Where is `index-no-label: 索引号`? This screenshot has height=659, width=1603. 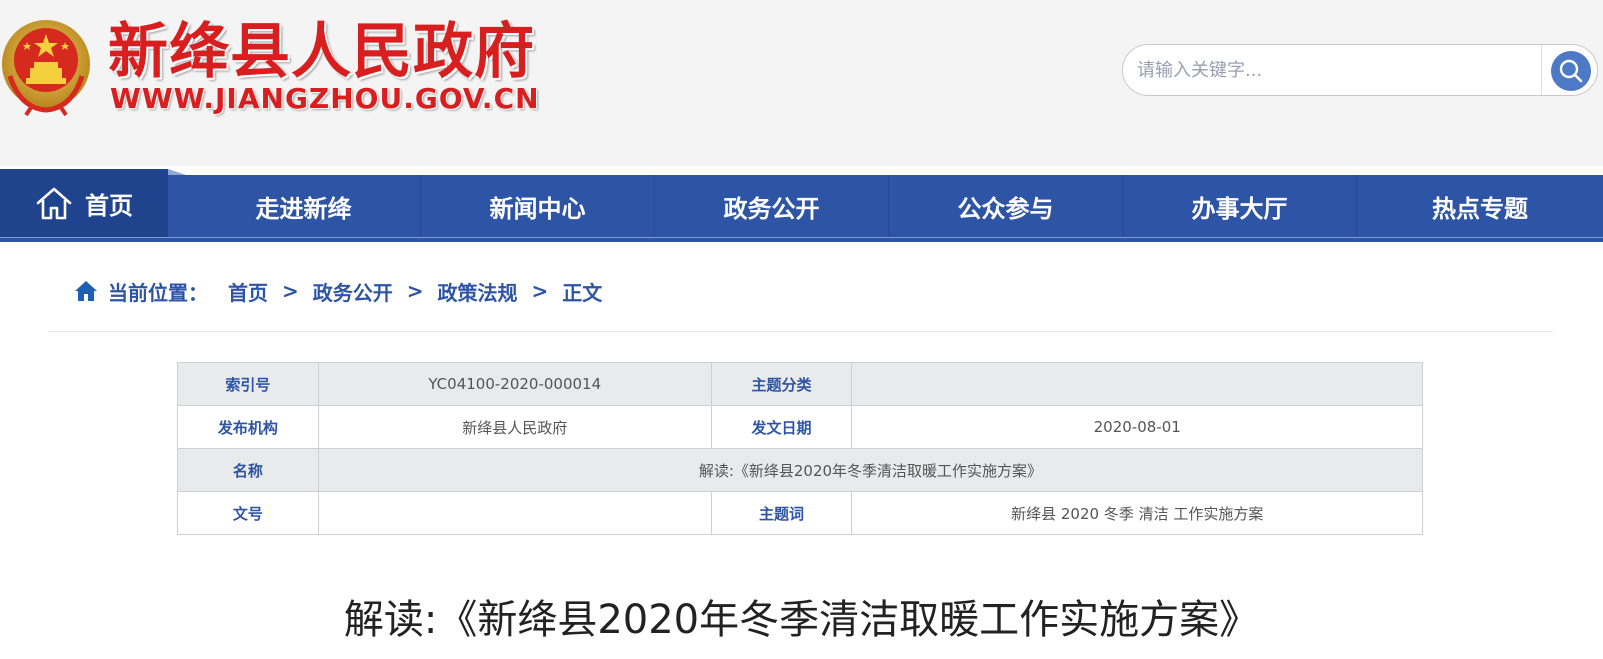
index-no-label: 索引号 is located at coordinates (248, 384).